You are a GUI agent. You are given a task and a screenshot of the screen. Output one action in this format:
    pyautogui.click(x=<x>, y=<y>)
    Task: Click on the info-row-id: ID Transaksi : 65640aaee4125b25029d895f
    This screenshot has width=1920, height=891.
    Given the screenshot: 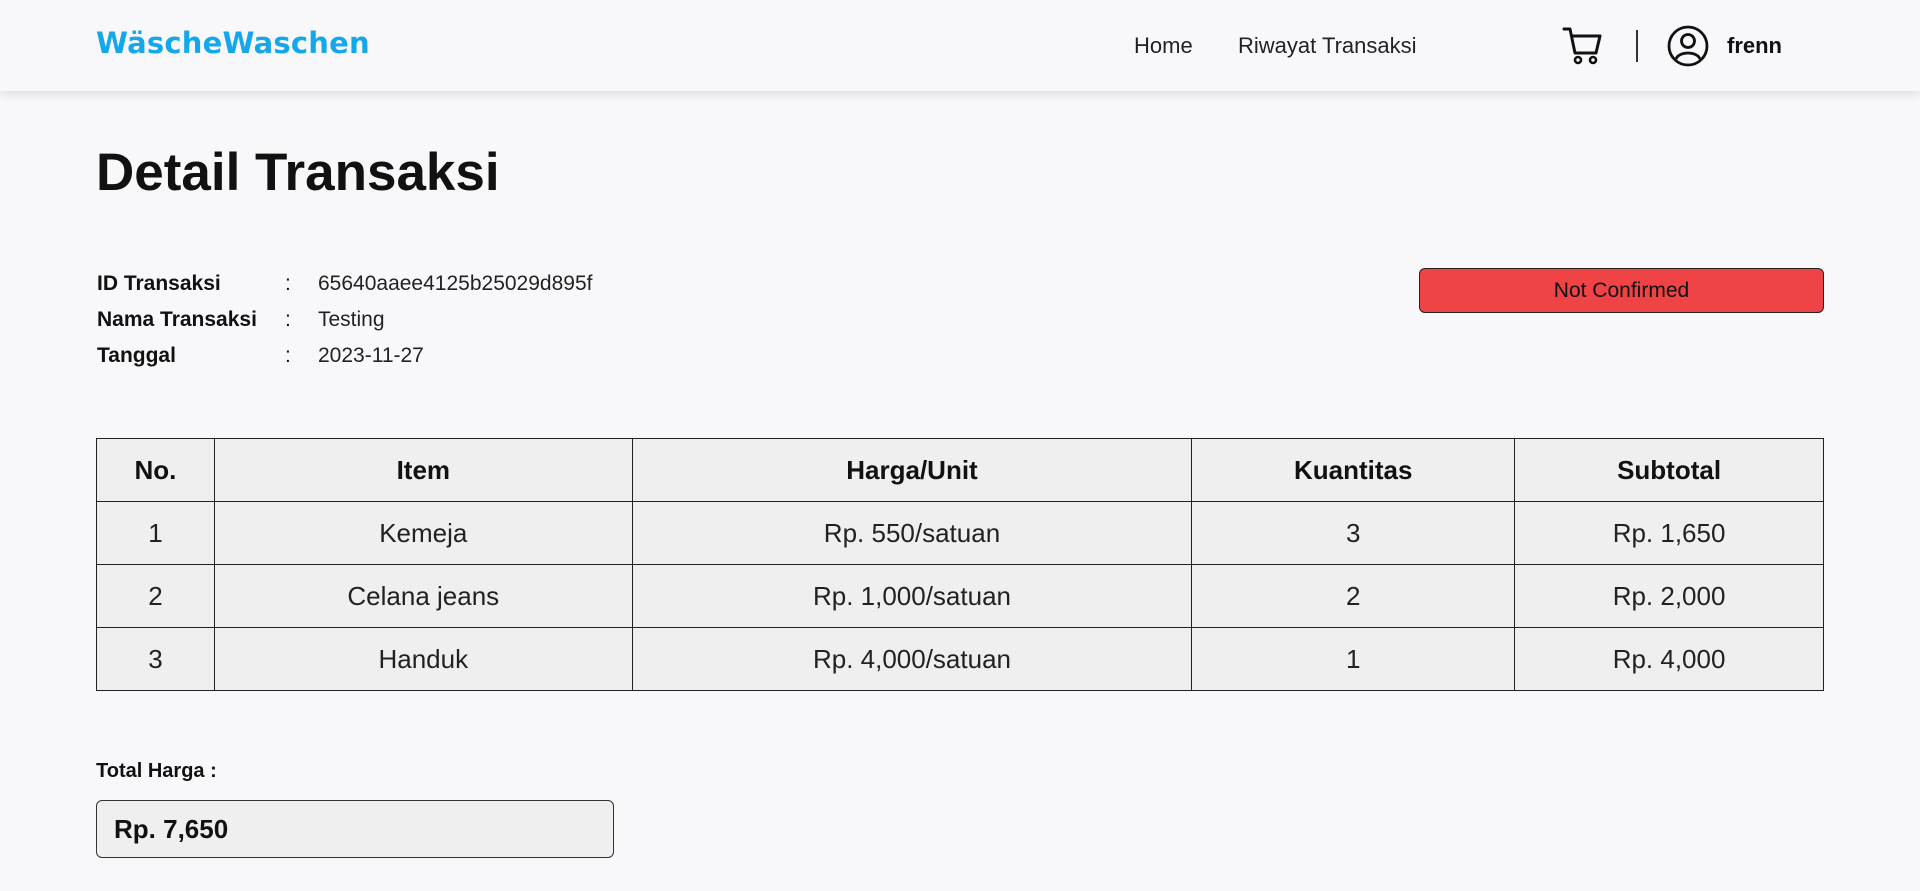 What is the action you would take?
    pyautogui.click(x=397, y=290)
    